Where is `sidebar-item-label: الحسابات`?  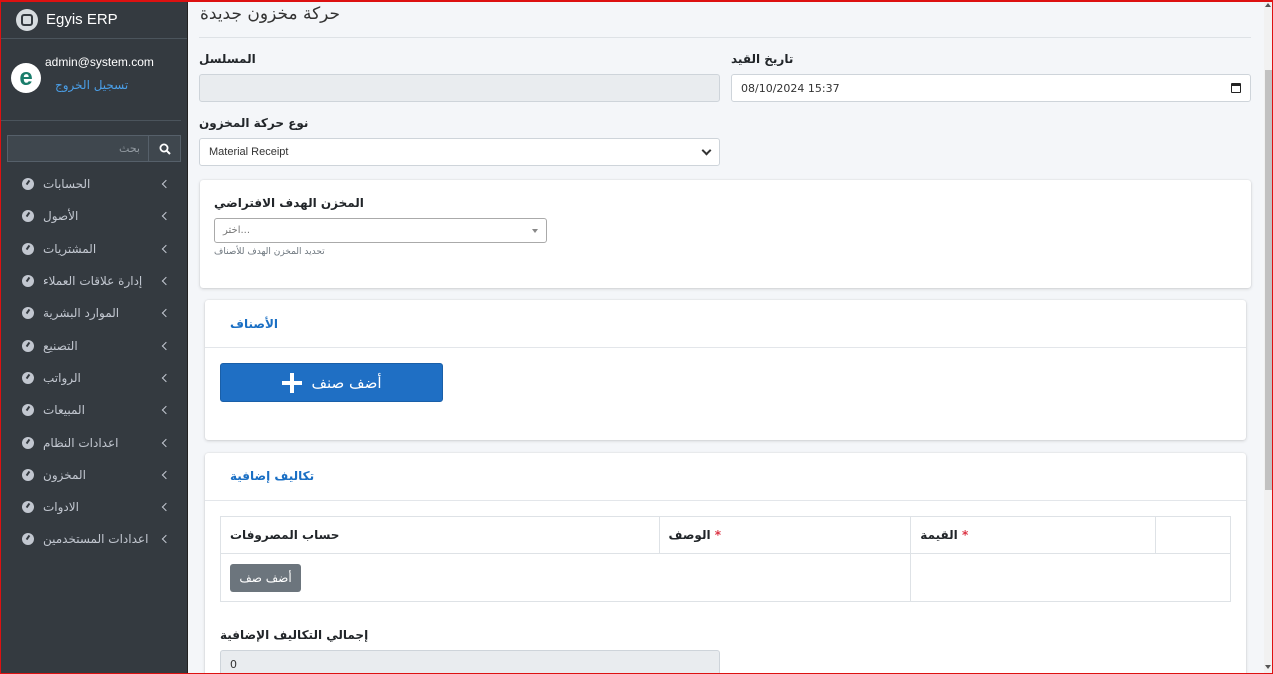 sidebar-item-label: الحسابات is located at coordinates (67, 184).